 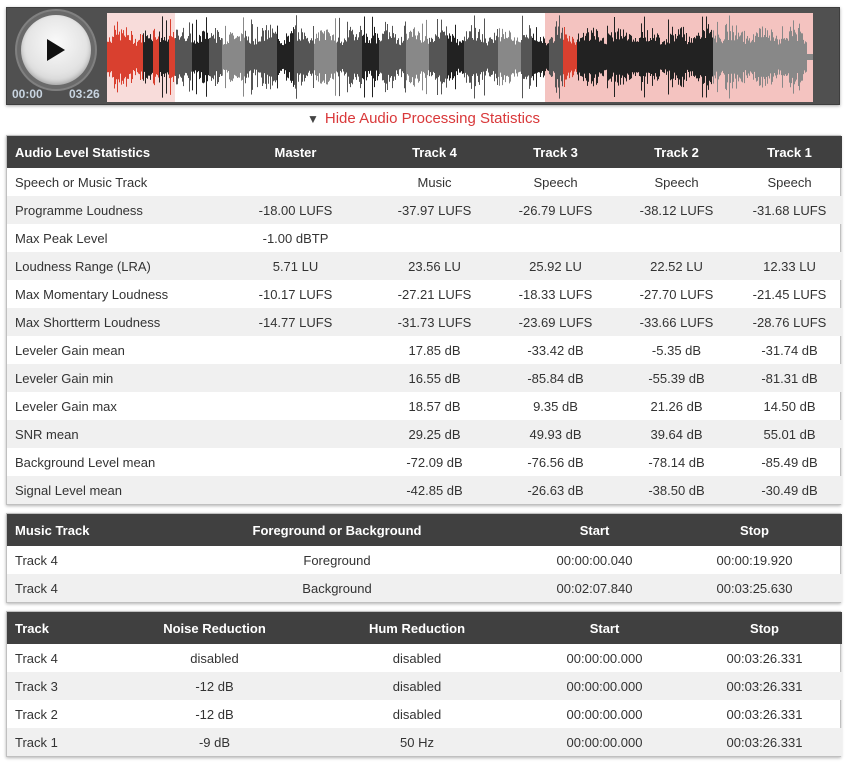 What do you see at coordinates (555, 434) in the screenshot?
I see `table-cell: 49.93 dB` at bounding box center [555, 434].